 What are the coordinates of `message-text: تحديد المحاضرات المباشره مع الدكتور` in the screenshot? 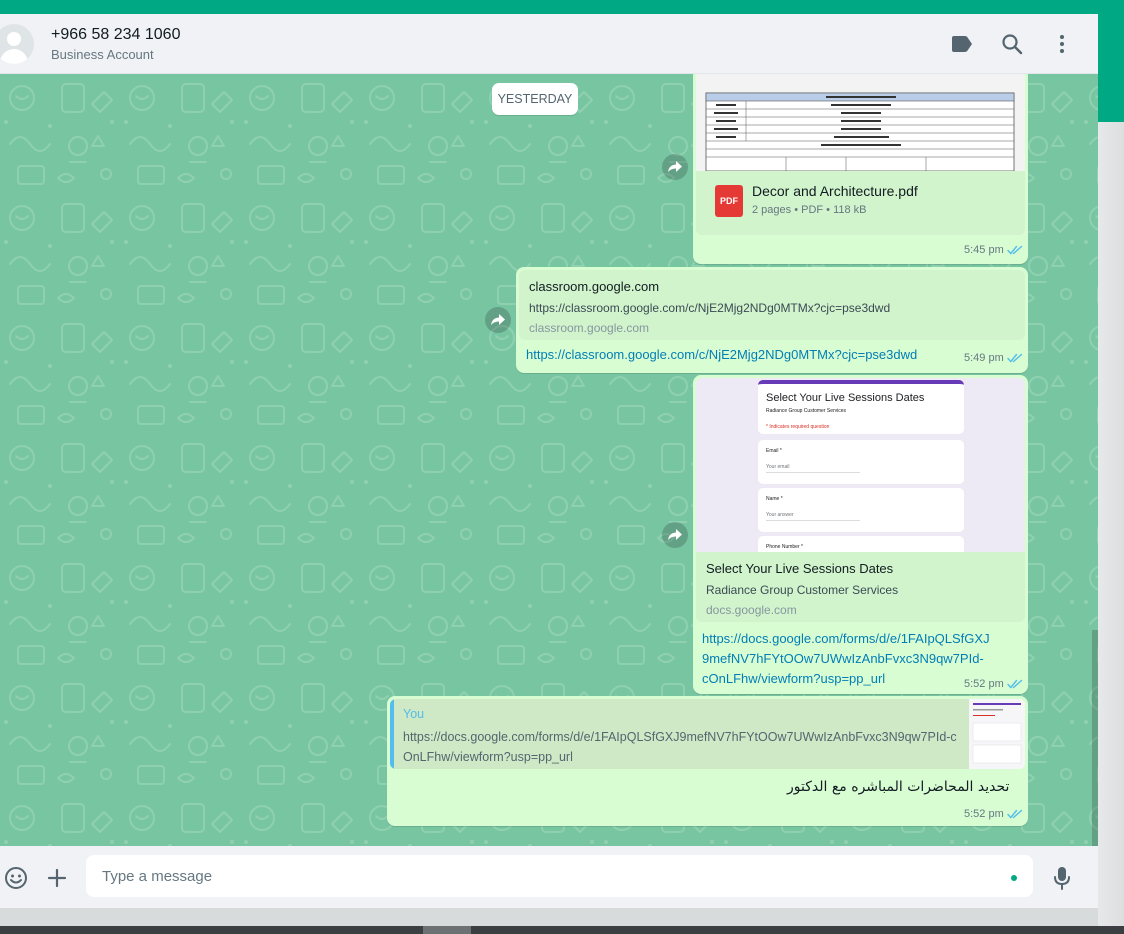 It's located at (898, 787).